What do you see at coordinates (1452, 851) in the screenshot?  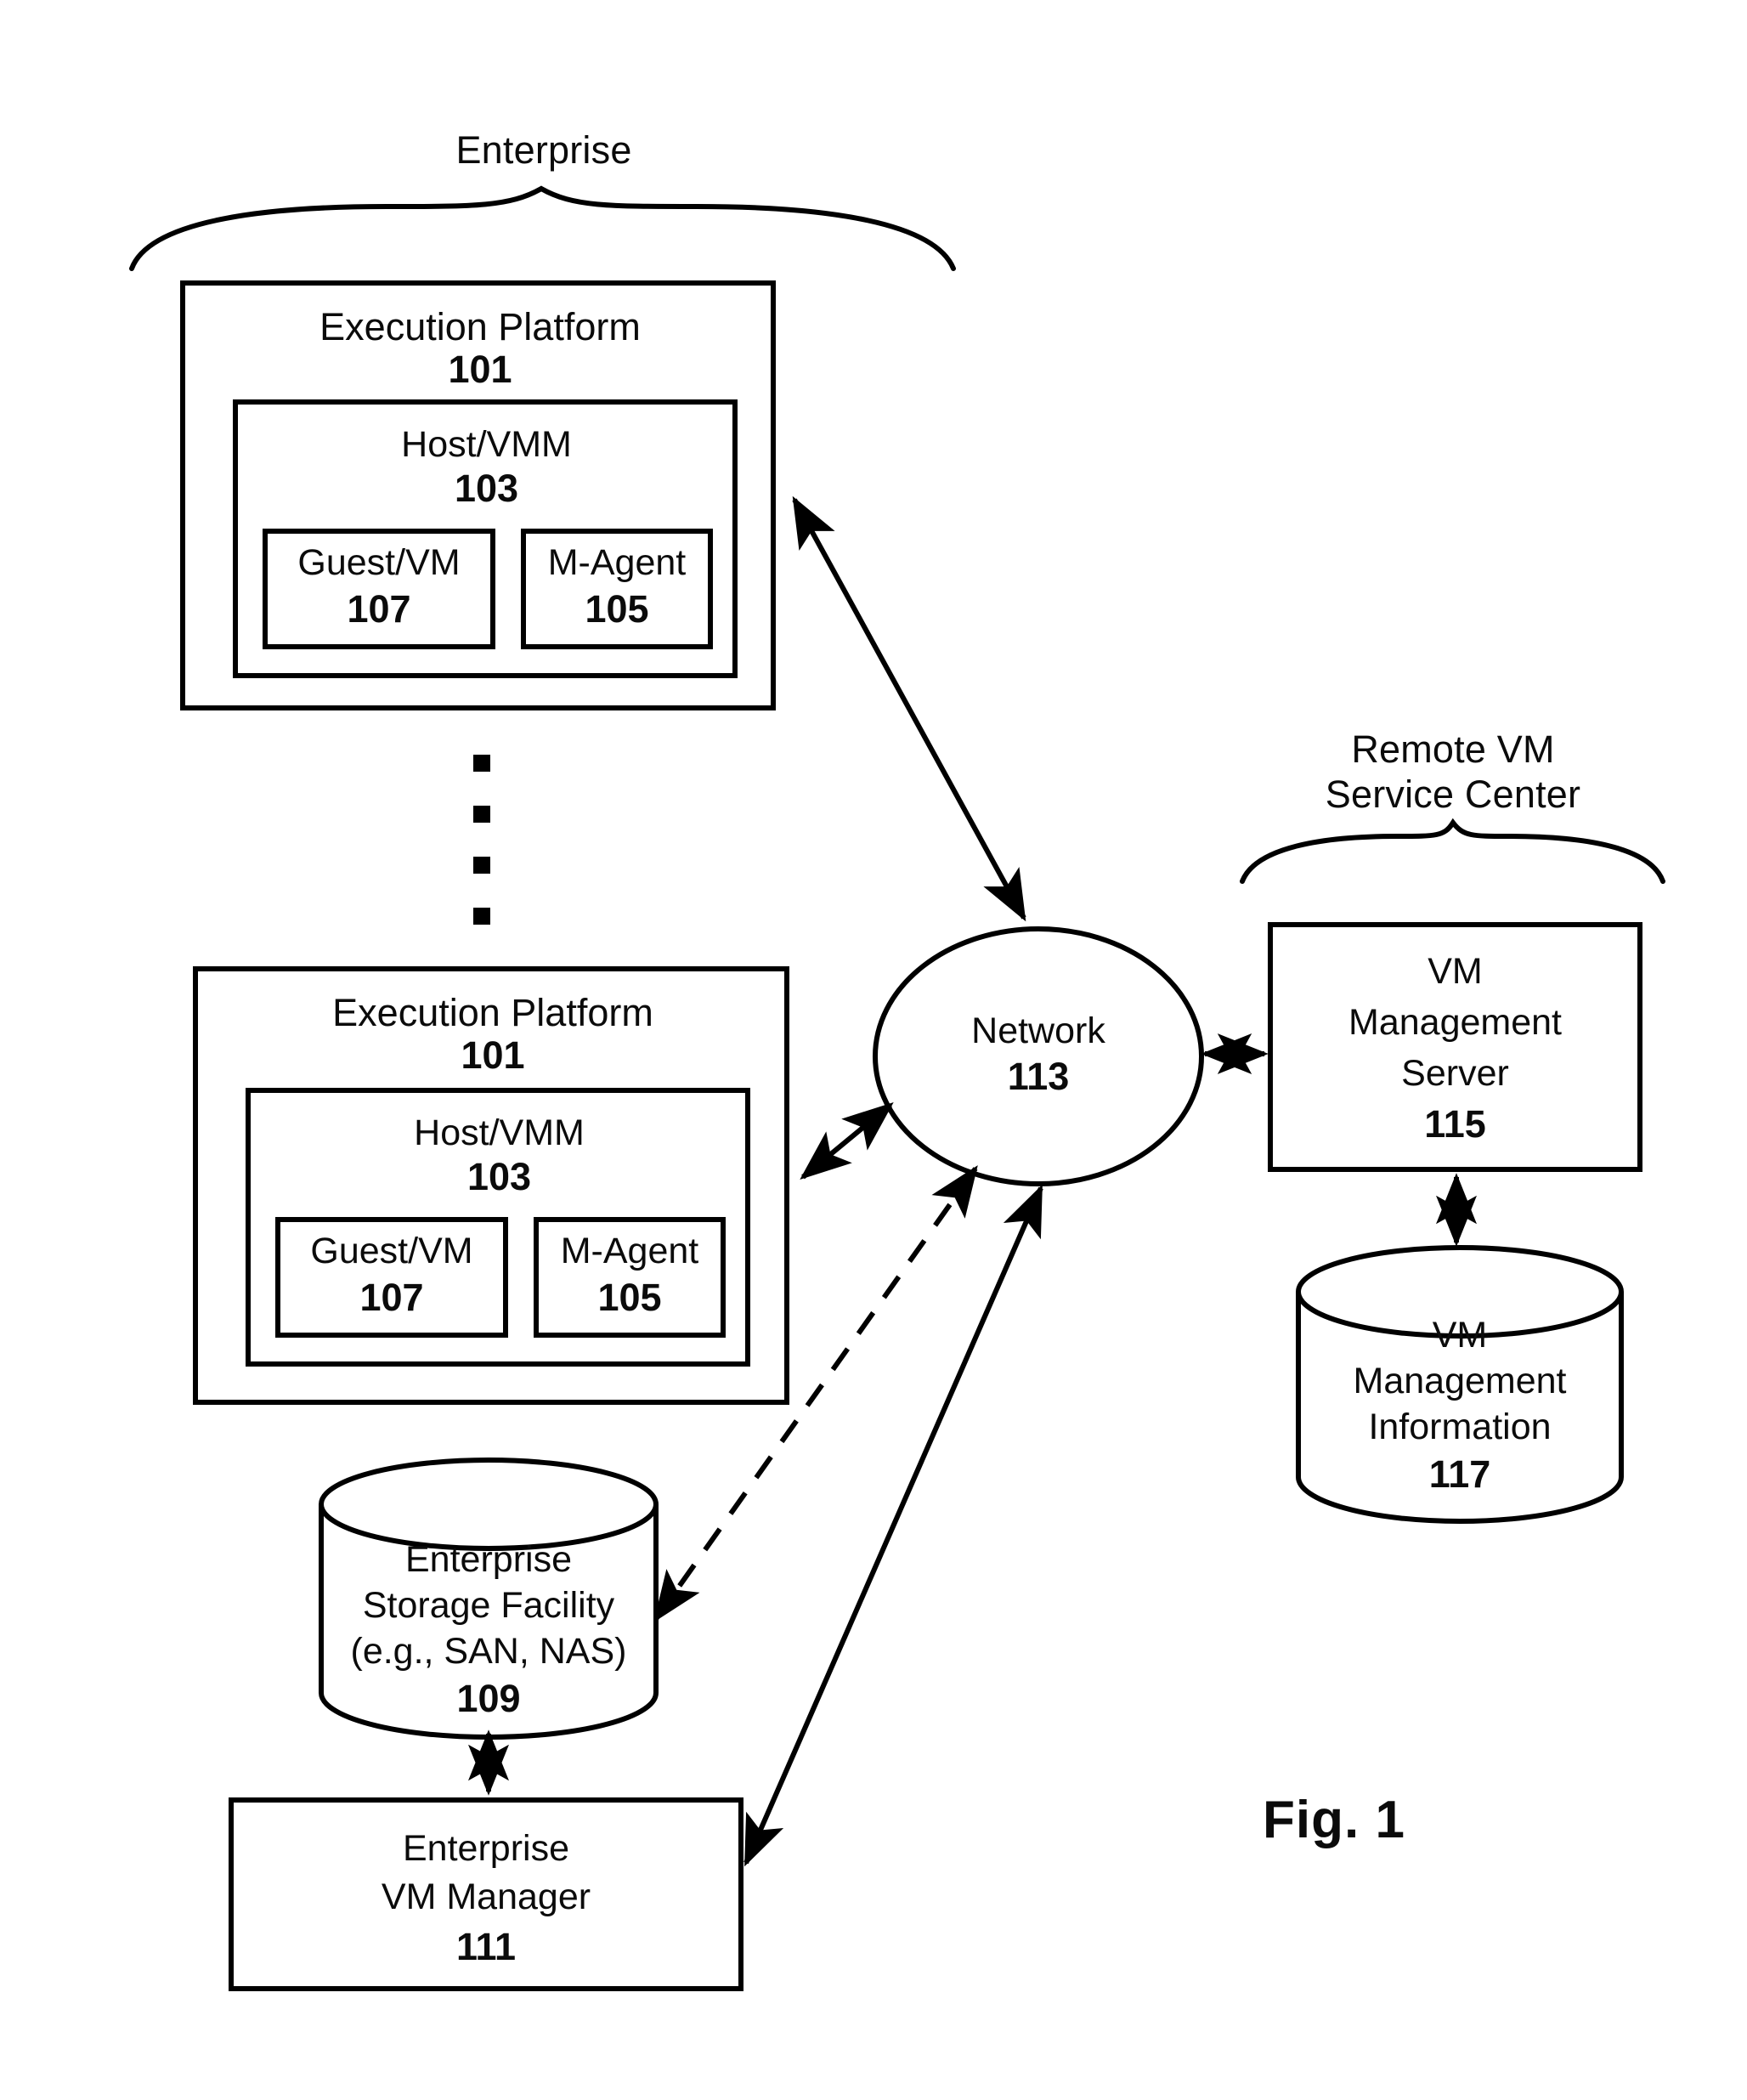 I see `remote-service-center-brace` at bounding box center [1452, 851].